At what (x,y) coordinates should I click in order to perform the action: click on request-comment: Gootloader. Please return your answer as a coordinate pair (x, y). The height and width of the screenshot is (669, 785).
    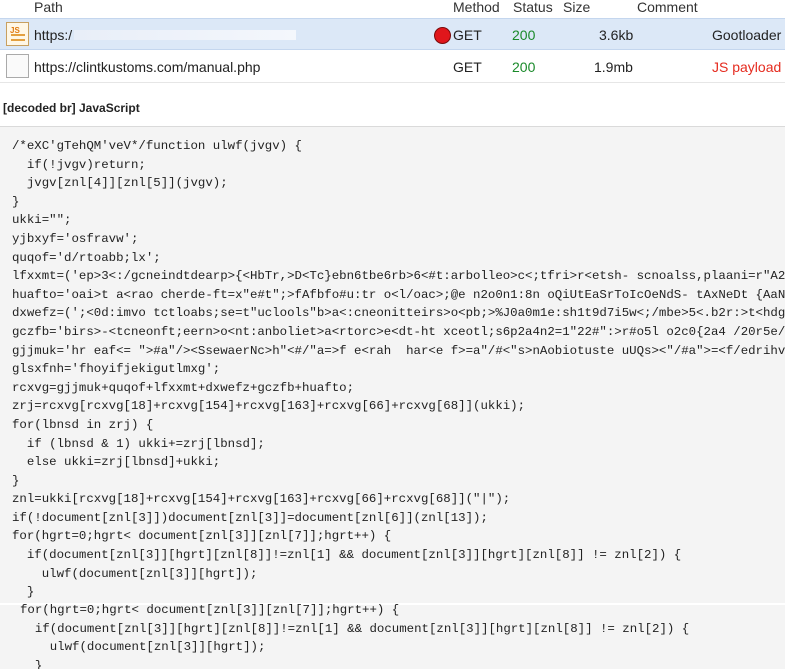
    Looking at the image, I should click on (747, 35).